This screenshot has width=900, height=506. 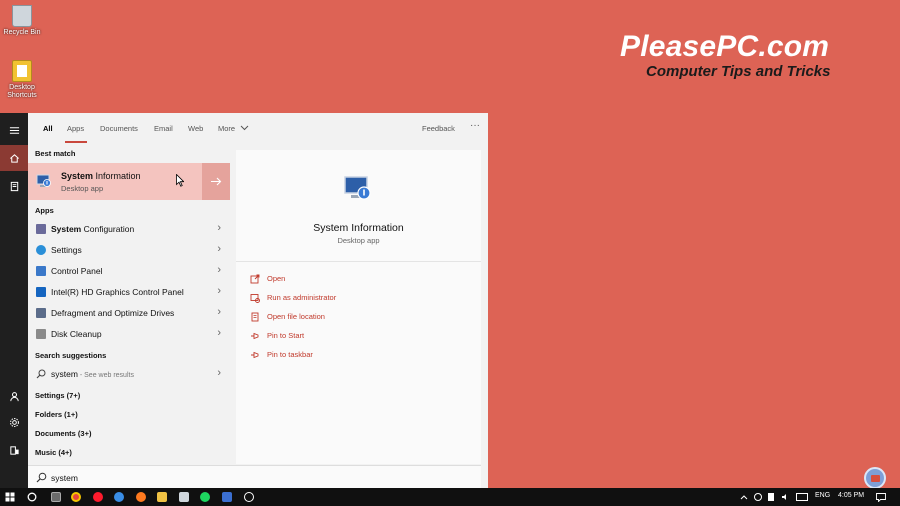 I want to click on document-icon, so click(x=14, y=186).